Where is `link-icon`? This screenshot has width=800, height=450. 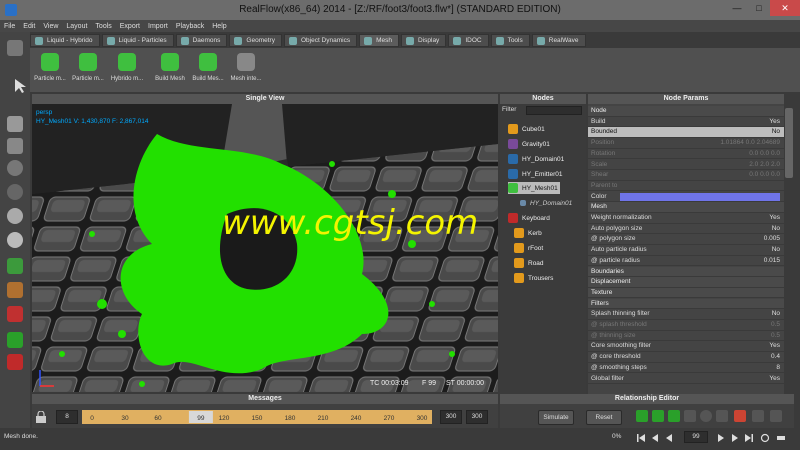
link-icon is located at coordinates (722, 416).